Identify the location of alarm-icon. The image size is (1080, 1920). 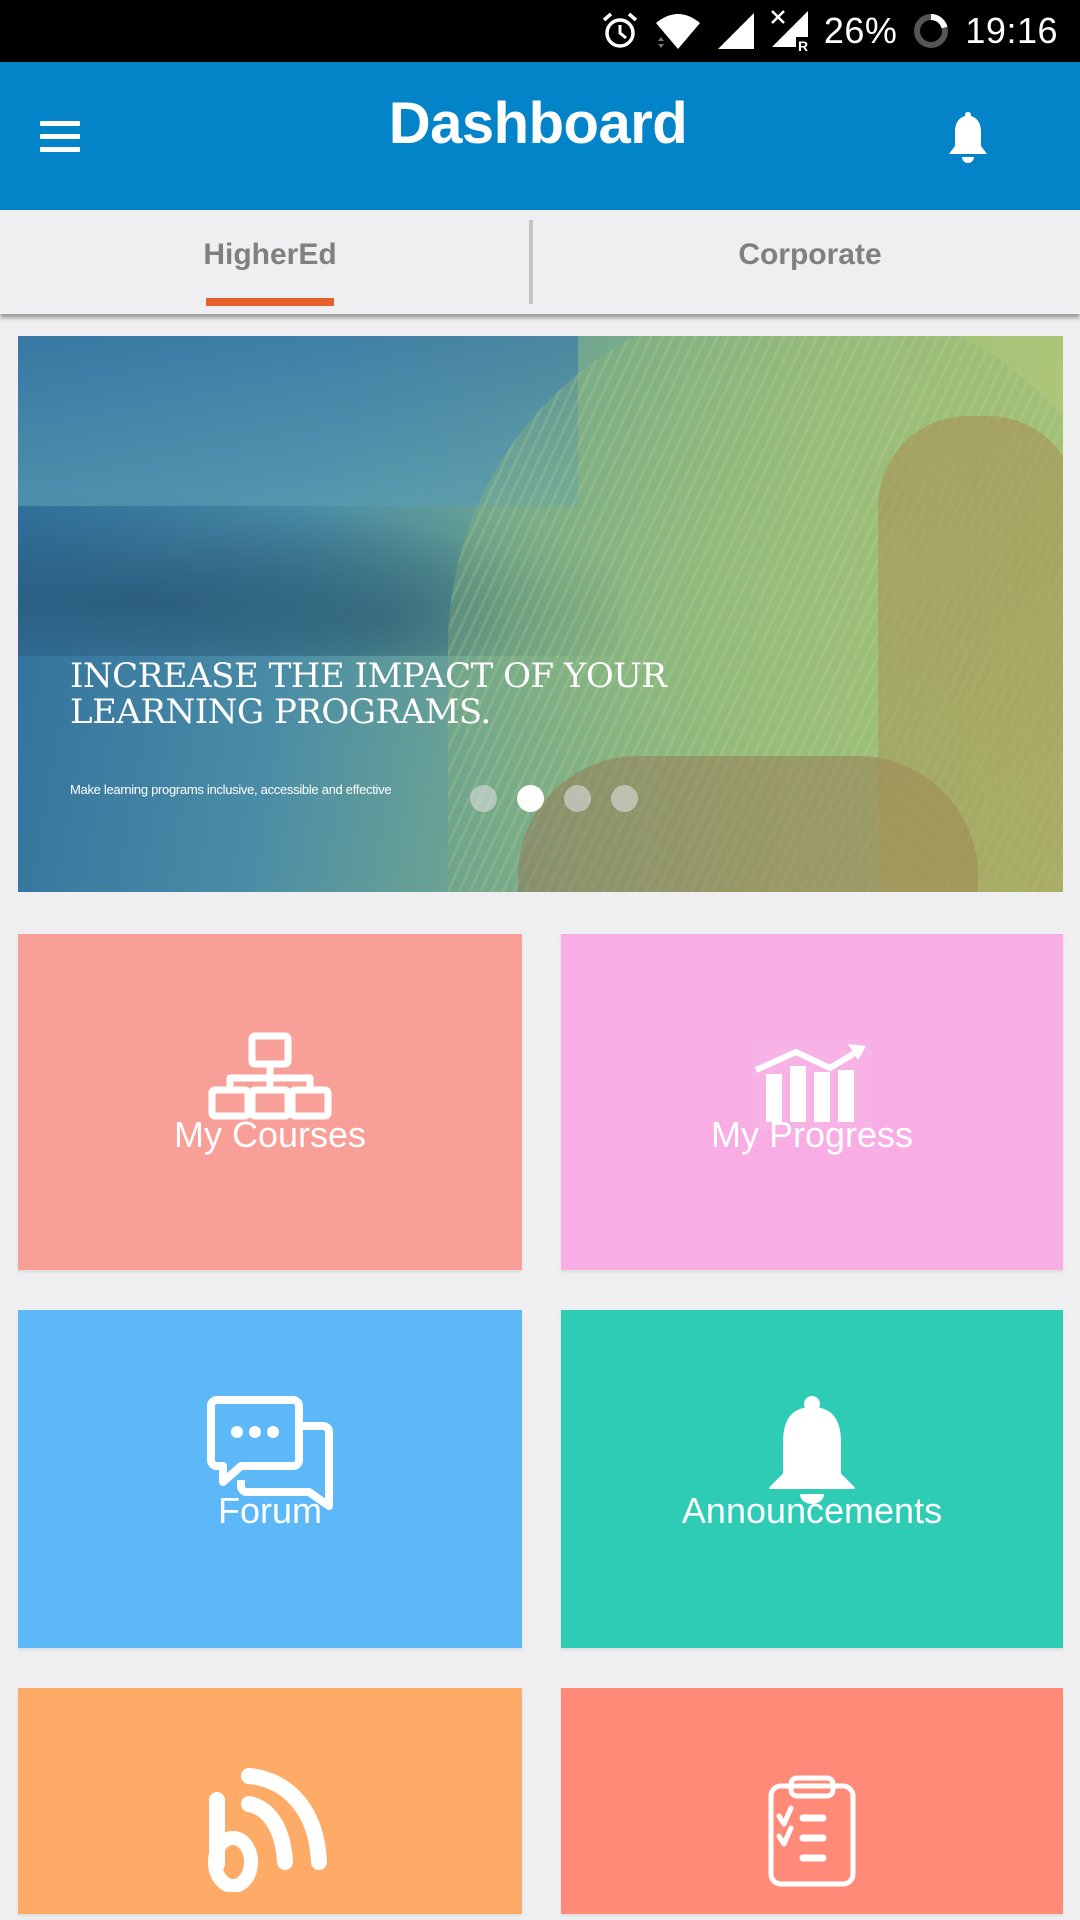
(619, 30).